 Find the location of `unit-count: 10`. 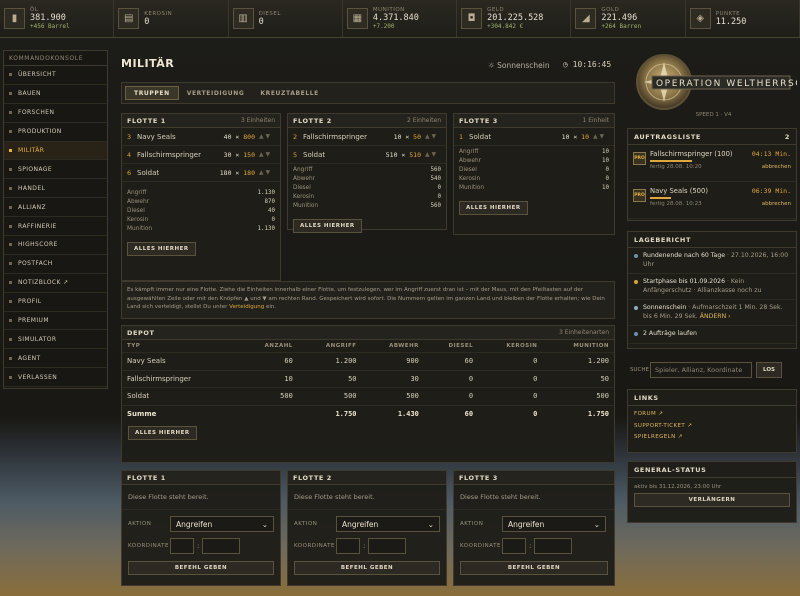

unit-count: 10 is located at coordinates (565, 136).